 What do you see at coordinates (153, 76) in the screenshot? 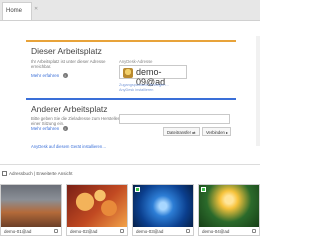
I see `address-field: demo-09@ad` at bounding box center [153, 76].